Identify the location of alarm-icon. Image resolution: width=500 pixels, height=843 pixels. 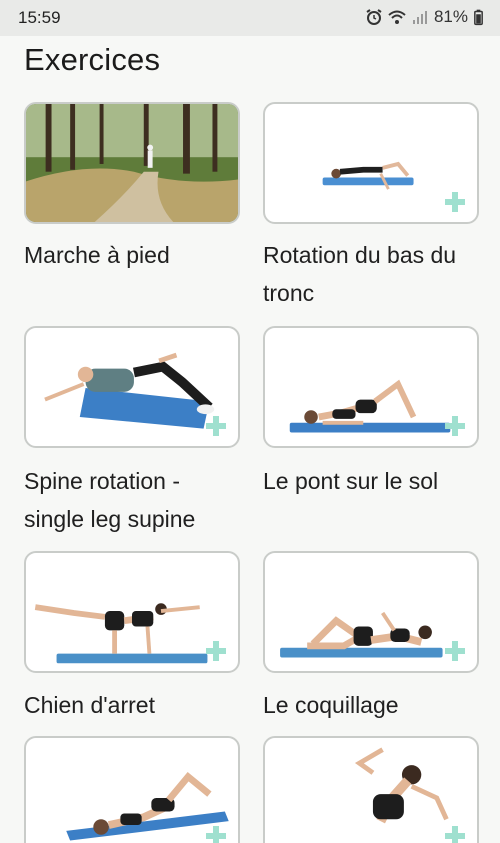
(374, 17).